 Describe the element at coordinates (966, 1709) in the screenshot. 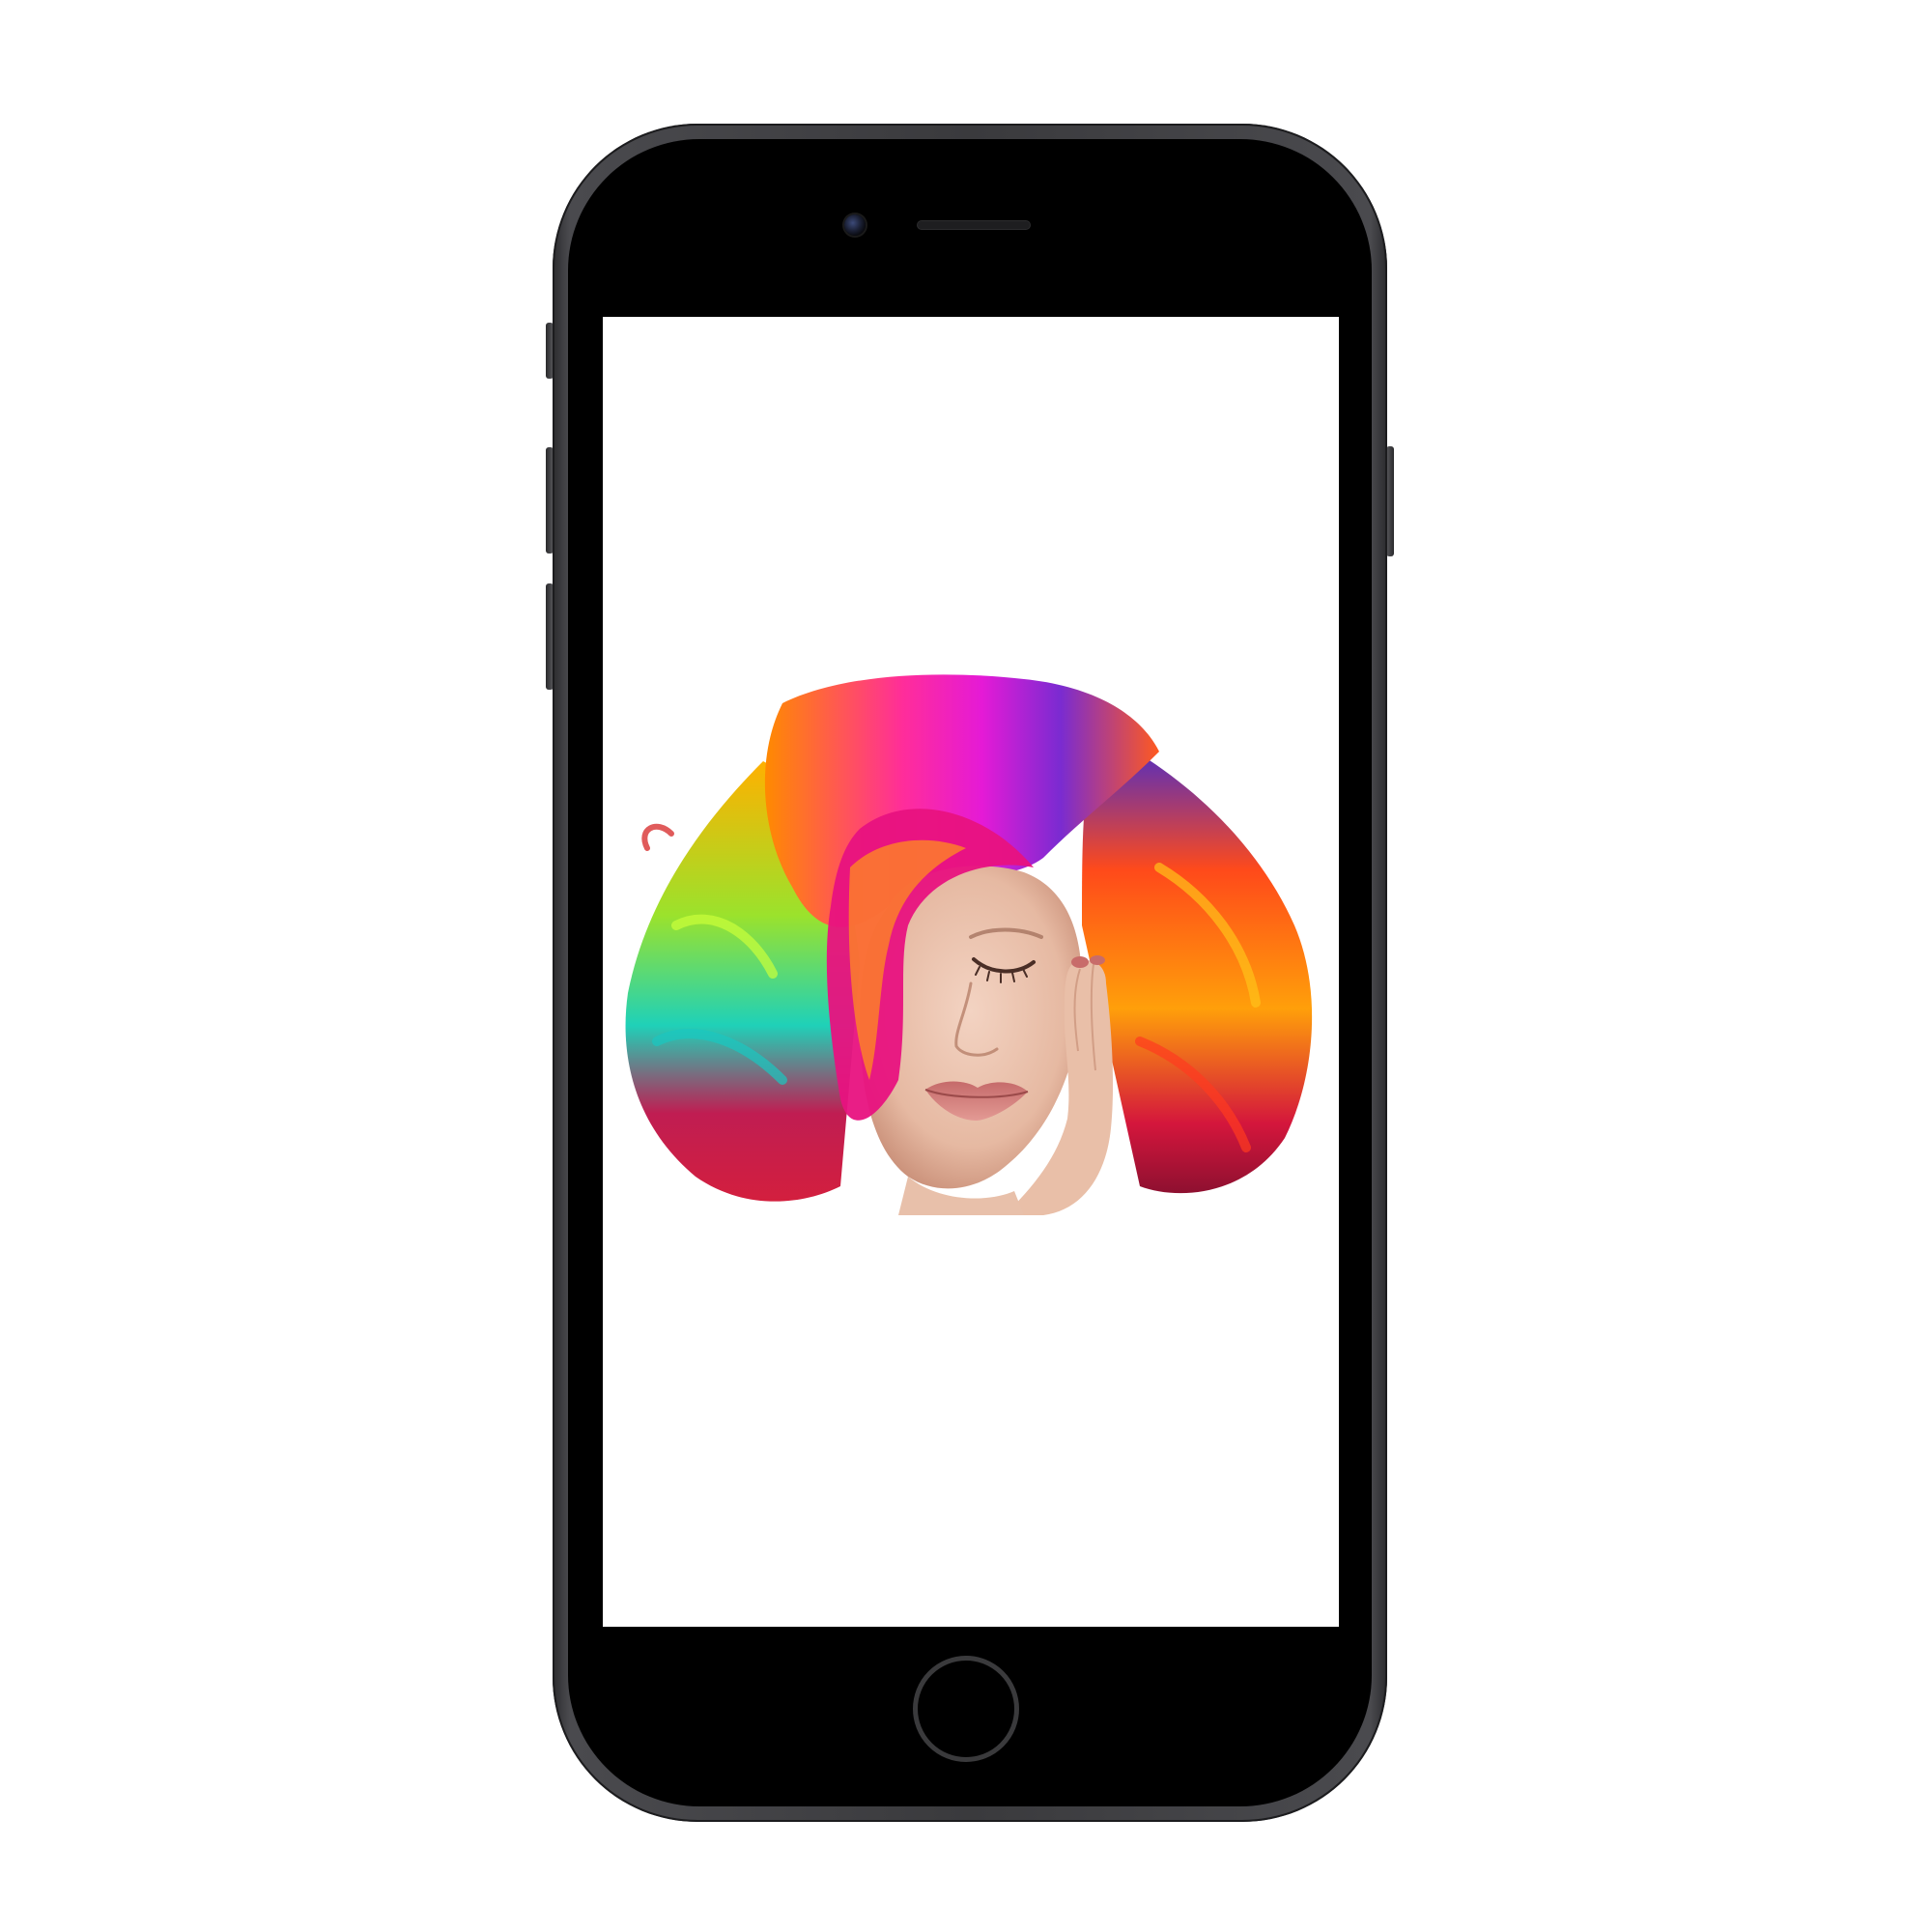

I see `home-button` at that location.